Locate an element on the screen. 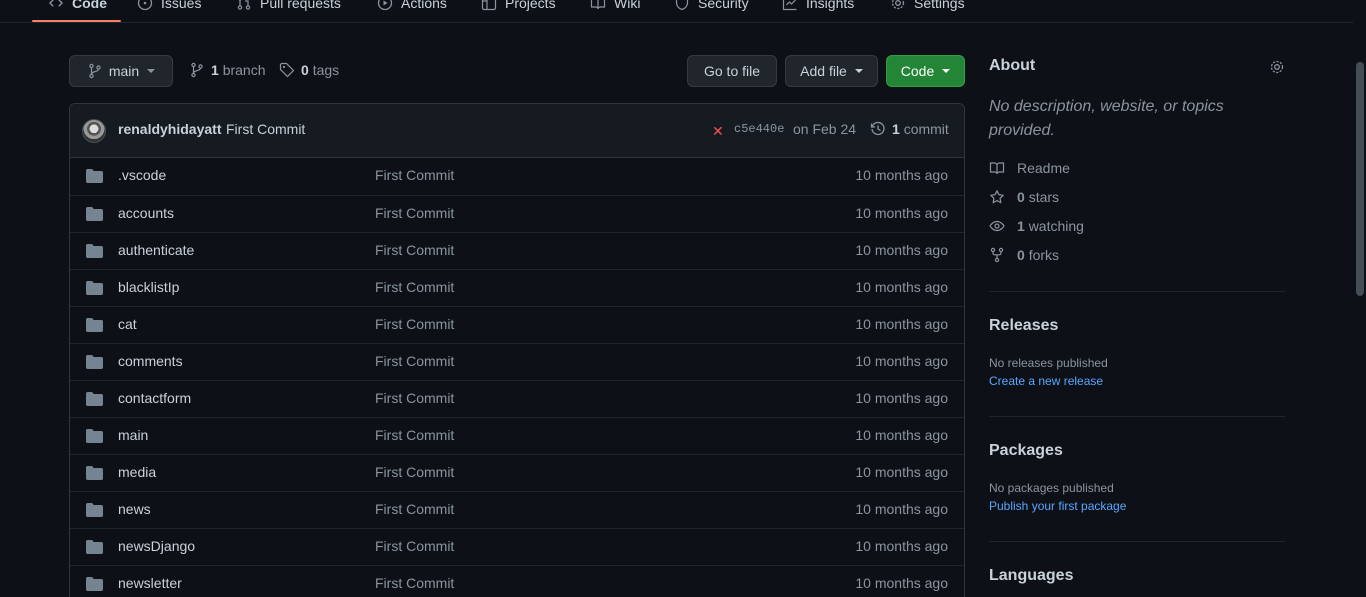 This screenshot has width=1366, height=597. code-button: Code is located at coordinates (925, 71).